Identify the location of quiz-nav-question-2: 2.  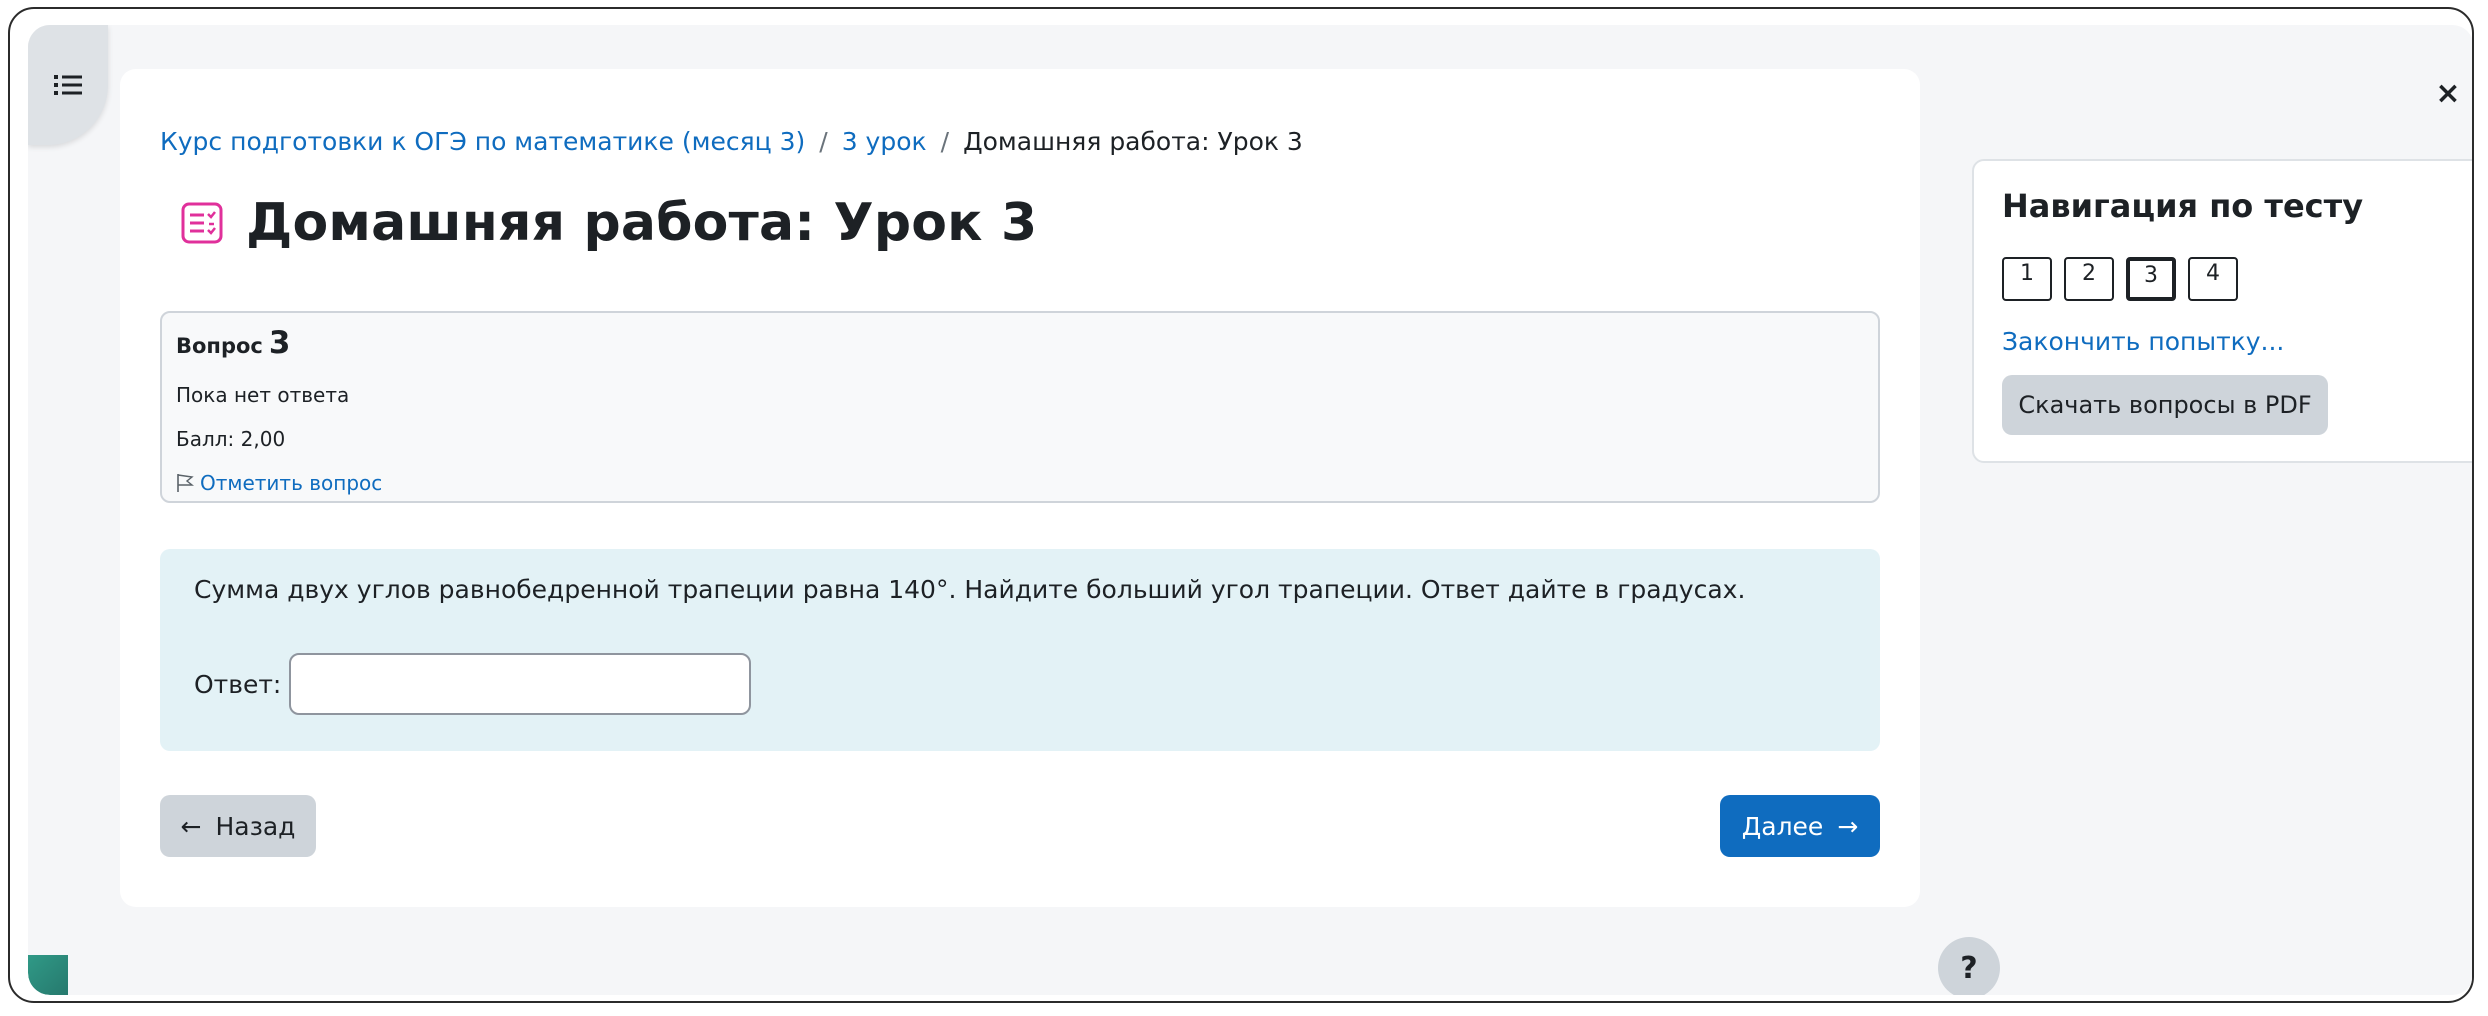
(2089, 279).